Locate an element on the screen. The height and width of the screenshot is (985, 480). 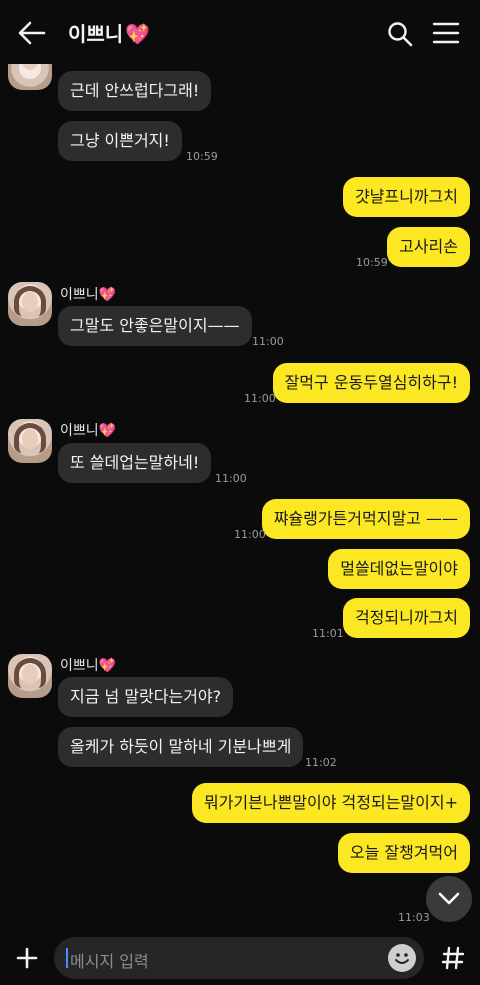
input-placeholder: 메시지 입력 is located at coordinates (109, 961).